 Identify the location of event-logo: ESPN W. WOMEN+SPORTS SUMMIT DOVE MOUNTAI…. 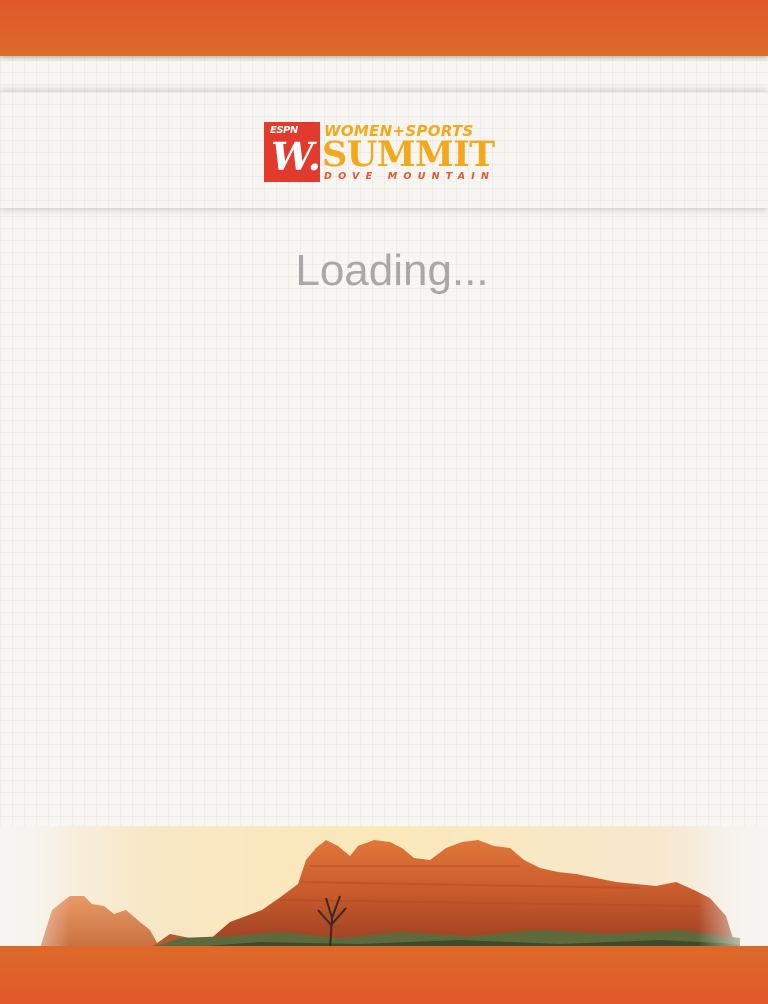
(384, 152).